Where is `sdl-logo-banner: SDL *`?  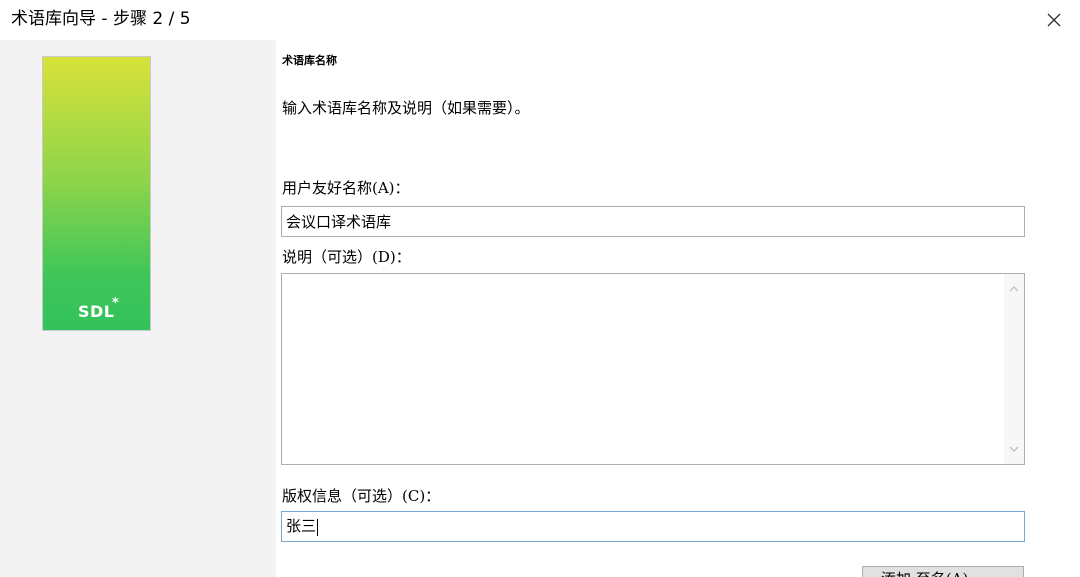 sdl-logo-banner: SDL * is located at coordinates (96, 193).